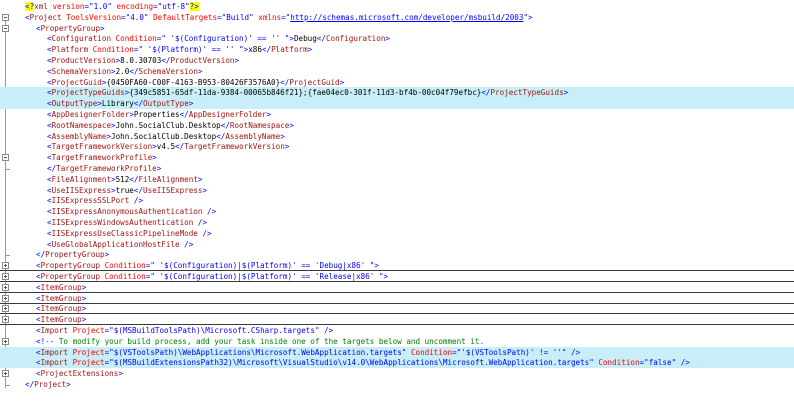  What do you see at coordinates (127, 233) in the screenshot?
I see `token-tag: IISExpressUseClassicPipelineMode` at bounding box center [127, 233].